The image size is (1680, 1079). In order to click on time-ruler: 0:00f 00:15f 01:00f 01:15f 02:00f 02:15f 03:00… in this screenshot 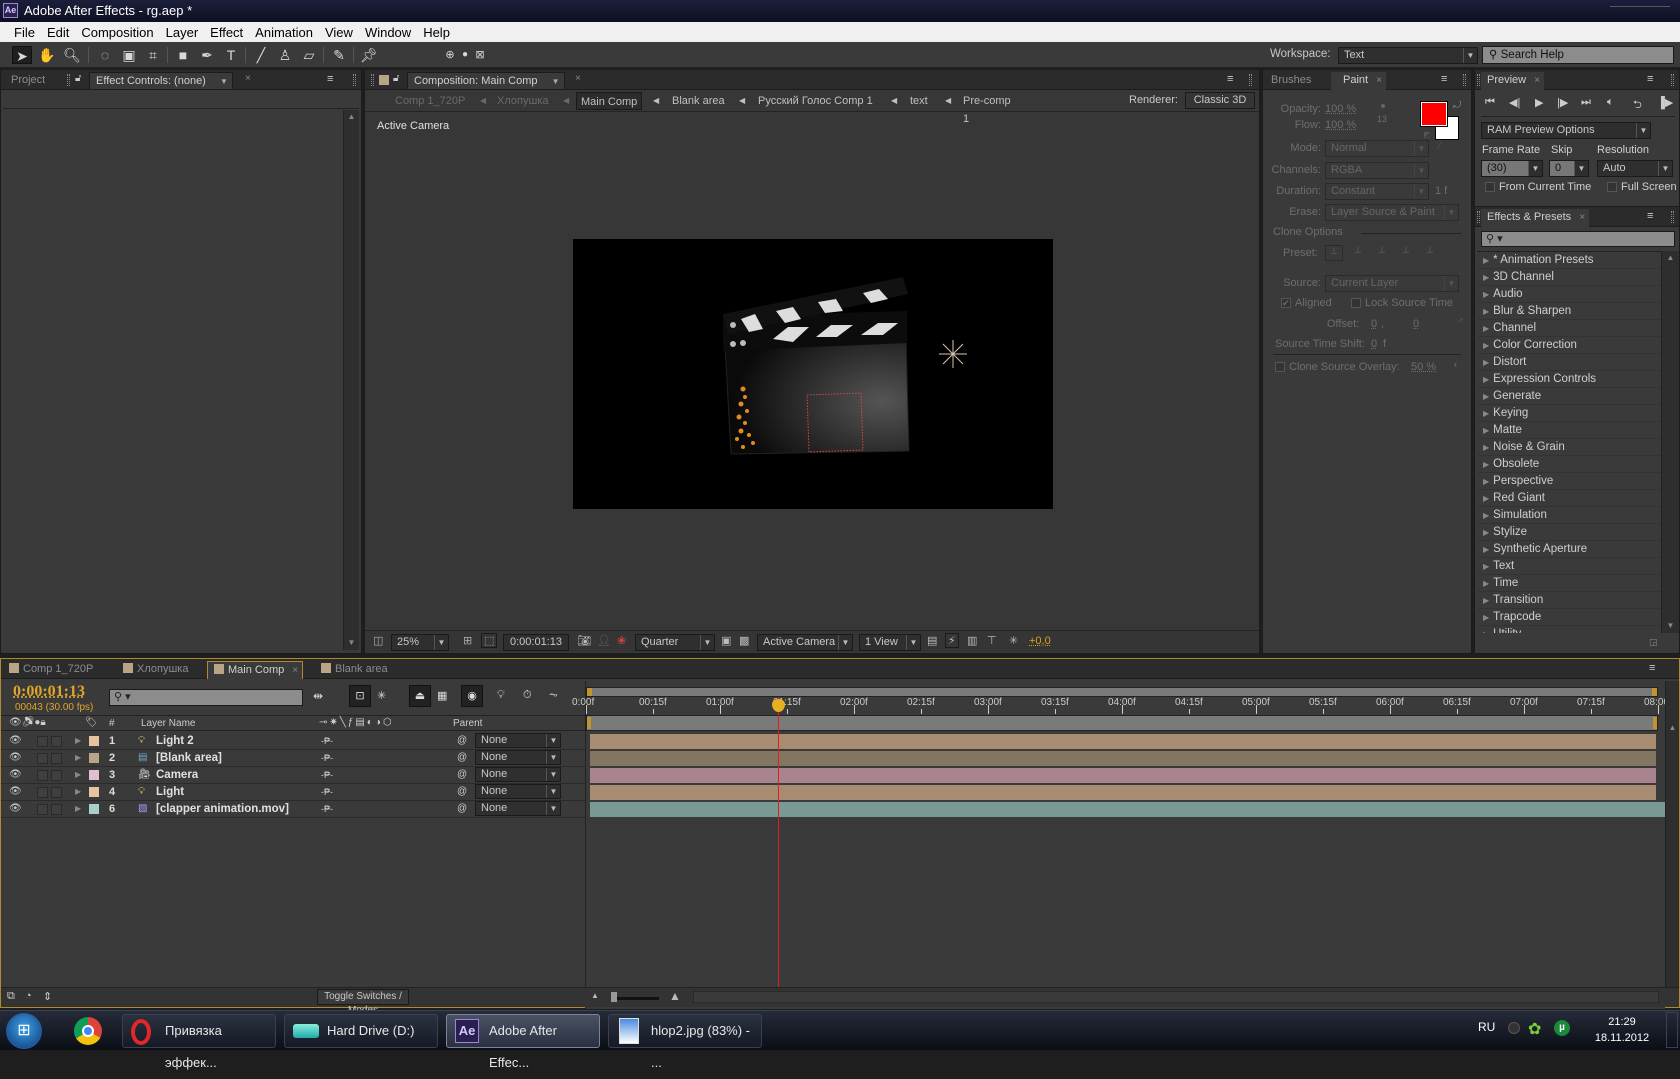, I will do `click(1122, 706)`.